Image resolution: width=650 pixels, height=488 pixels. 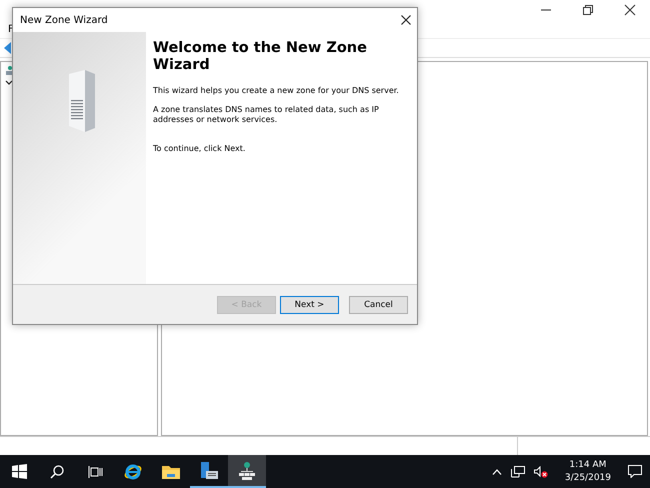 What do you see at coordinates (57, 471) in the screenshot?
I see `search-icon` at bounding box center [57, 471].